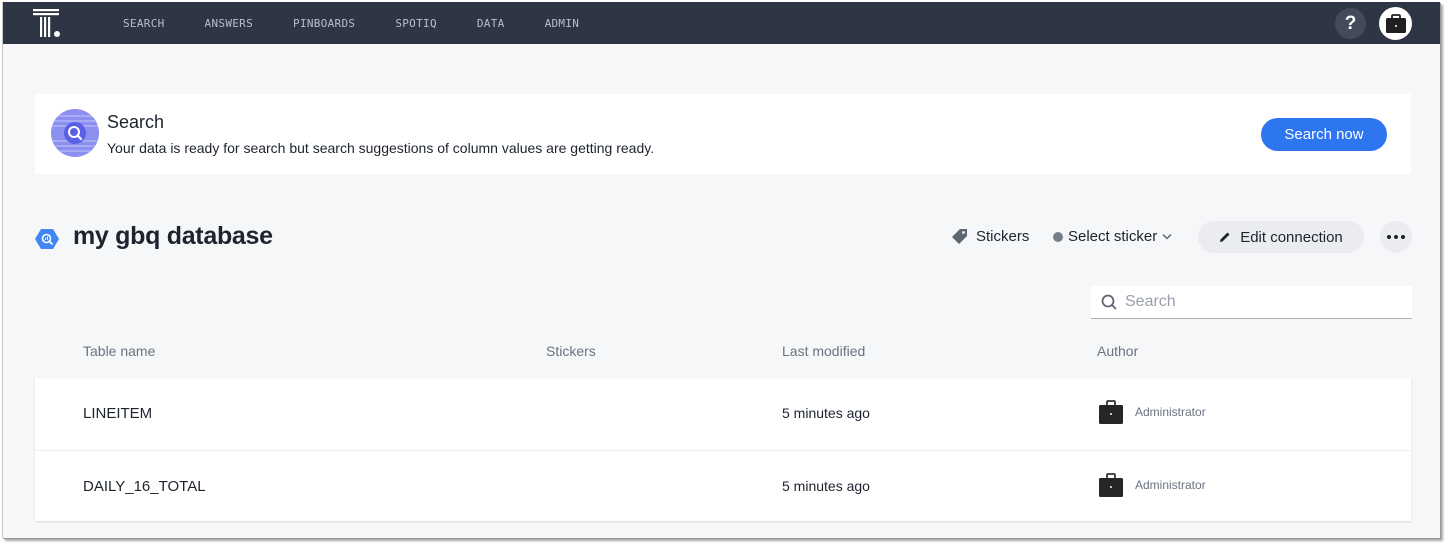 The height and width of the screenshot is (546, 1446). I want to click on nav-item-answers: ANSWERS, so click(229, 23).